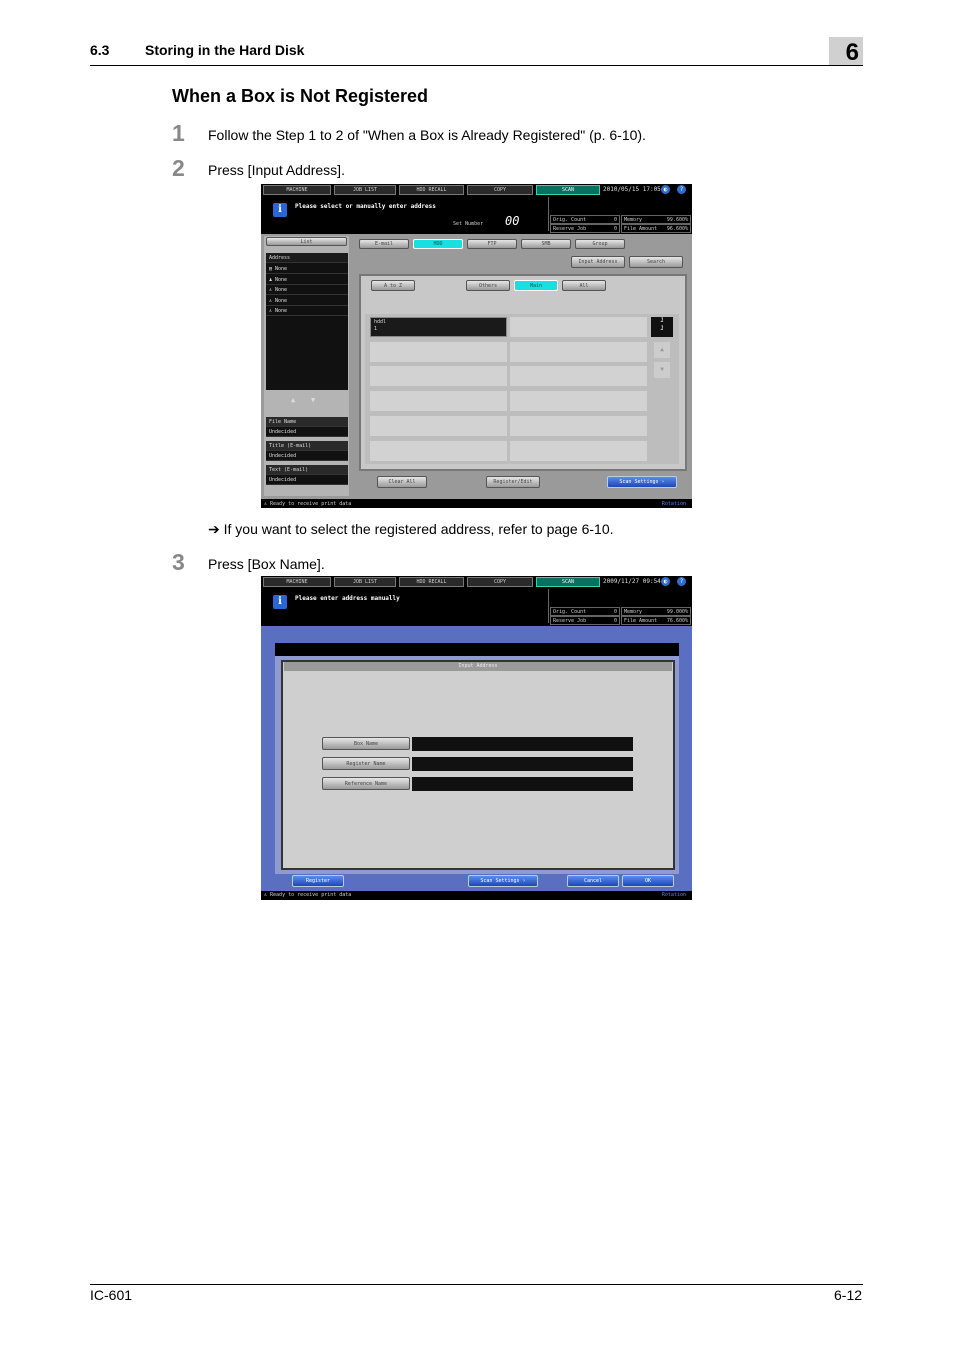 Image resolution: width=954 pixels, height=1350 pixels. I want to click on tab-email: E-mail, so click(384, 244).